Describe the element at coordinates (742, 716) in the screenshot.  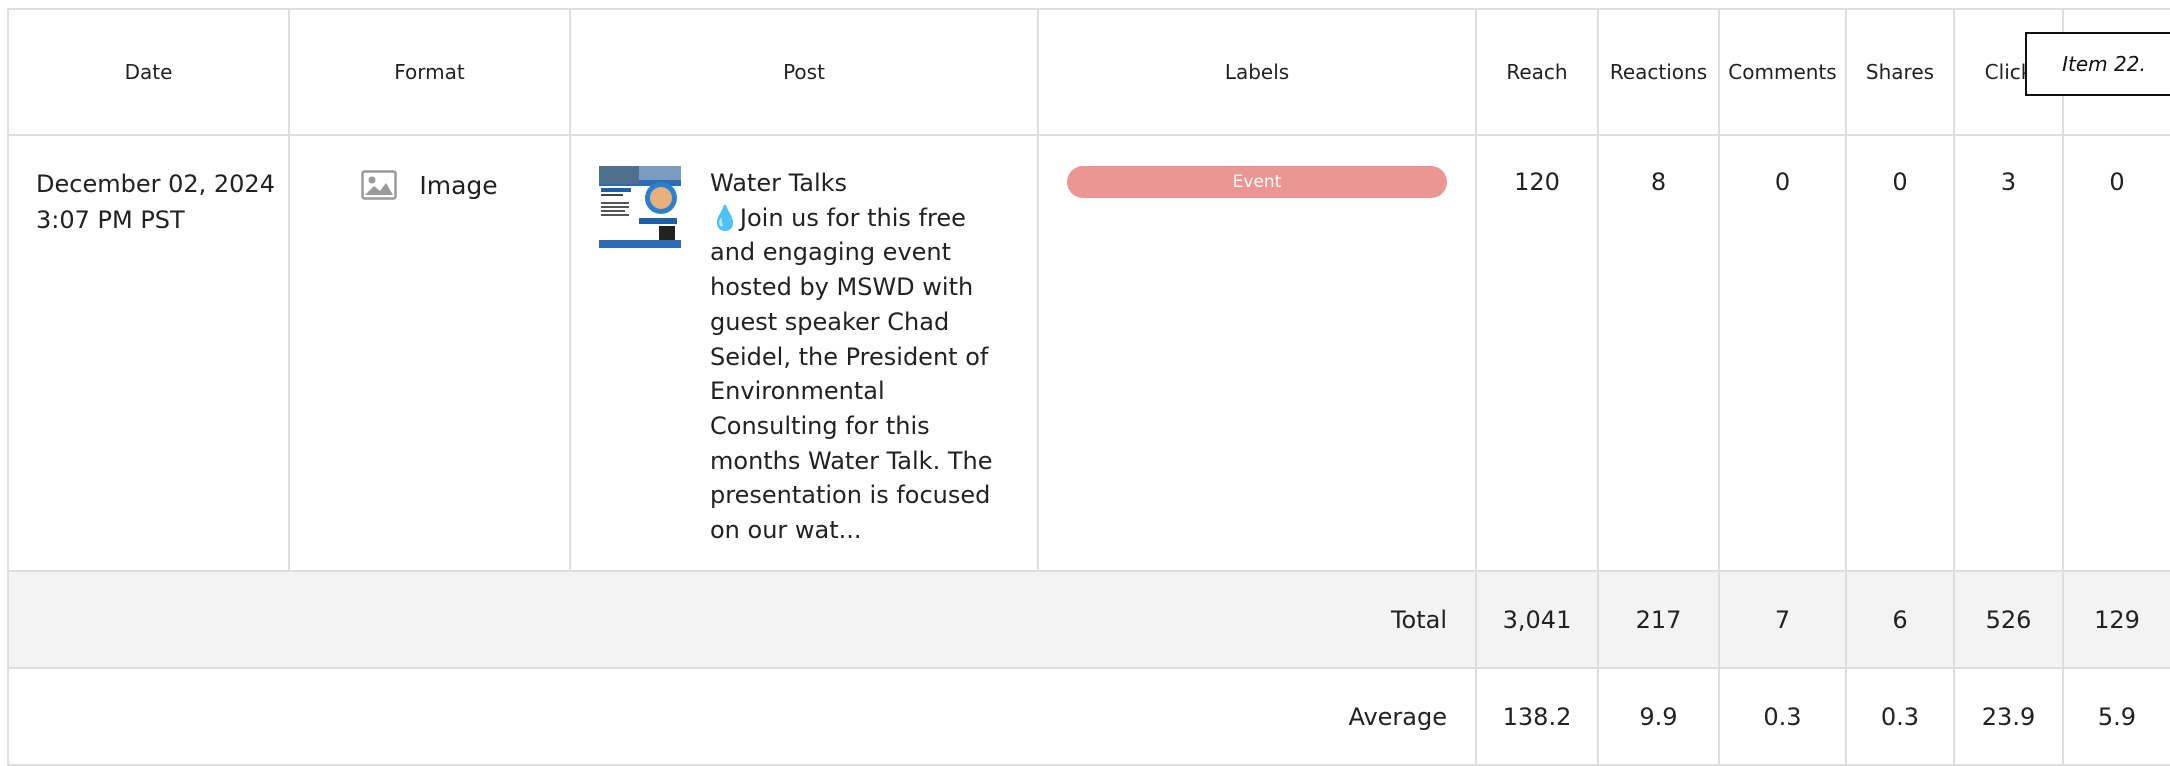
I see `average-label: Average` at that location.